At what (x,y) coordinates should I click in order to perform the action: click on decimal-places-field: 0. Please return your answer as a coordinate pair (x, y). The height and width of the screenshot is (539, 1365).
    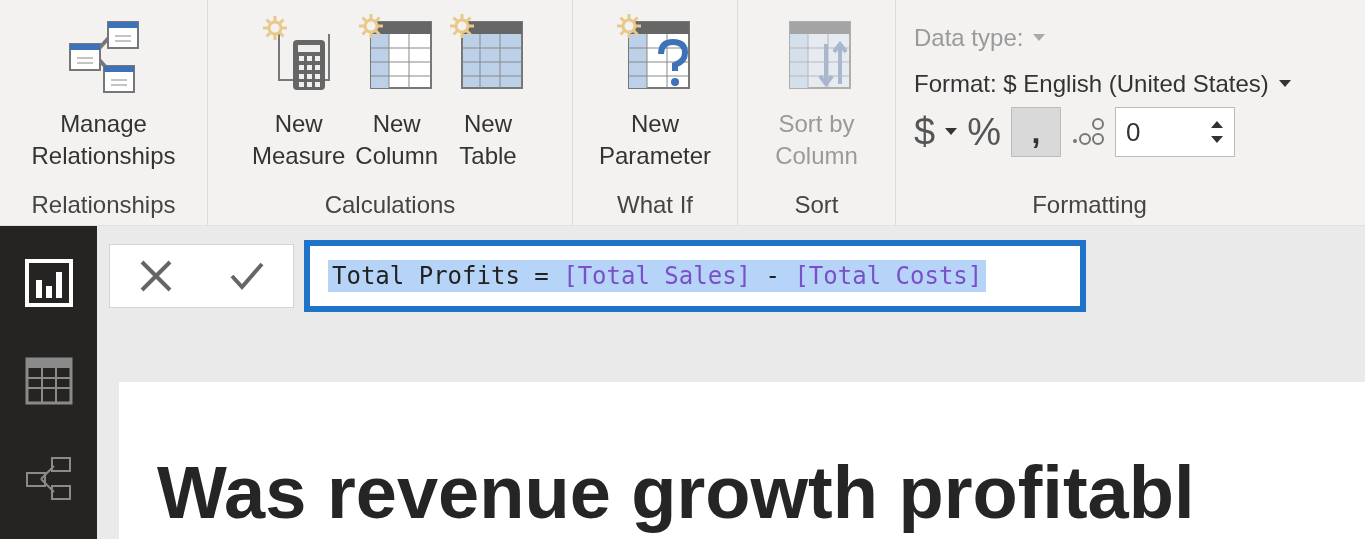
    Looking at the image, I should click on (1174, 132).